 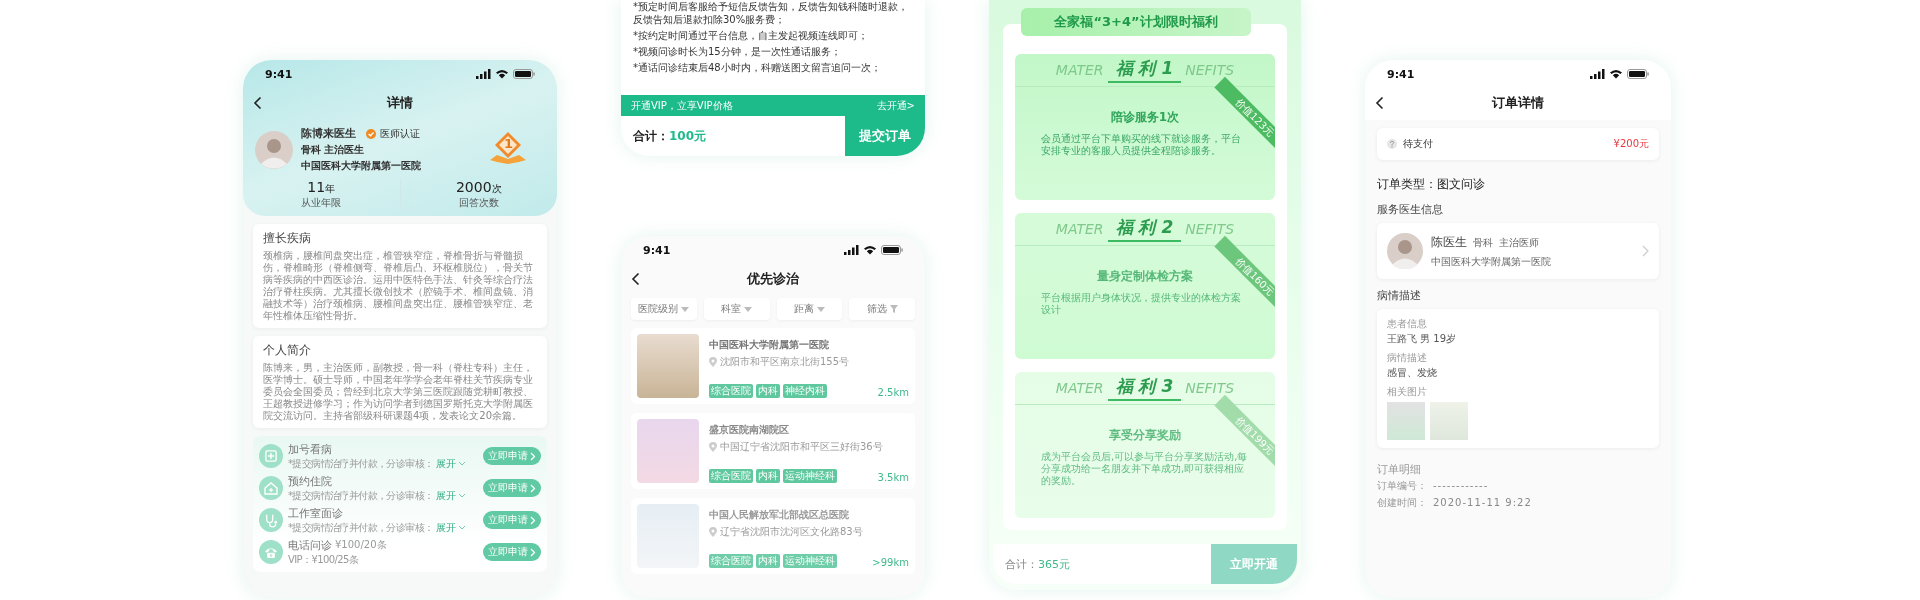 What do you see at coordinates (809, 309) in the screenshot?
I see `filter-dropdown: 距离` at bounding box center [809, 309].